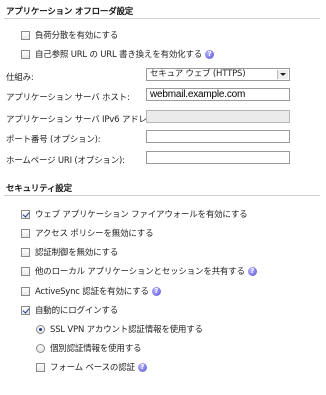 Image resolution: width=326 pixels, height=395 pixels. I want to click on homepage-uri-input, so click(218, 157).